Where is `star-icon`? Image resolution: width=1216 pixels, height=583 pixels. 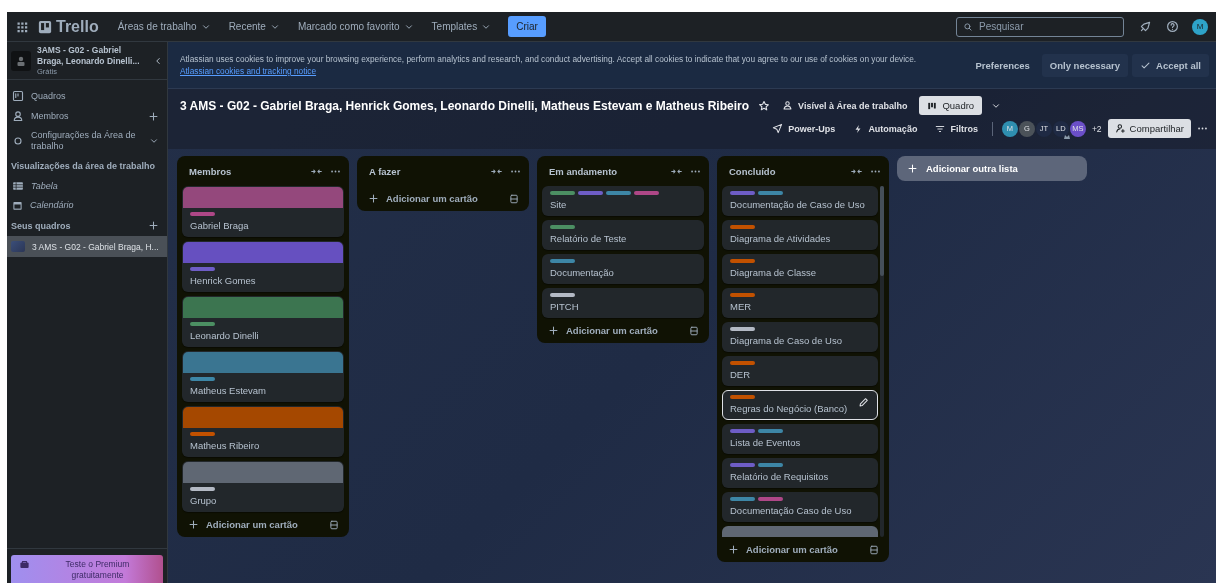 star-icon is located at coordinates (764, 105).